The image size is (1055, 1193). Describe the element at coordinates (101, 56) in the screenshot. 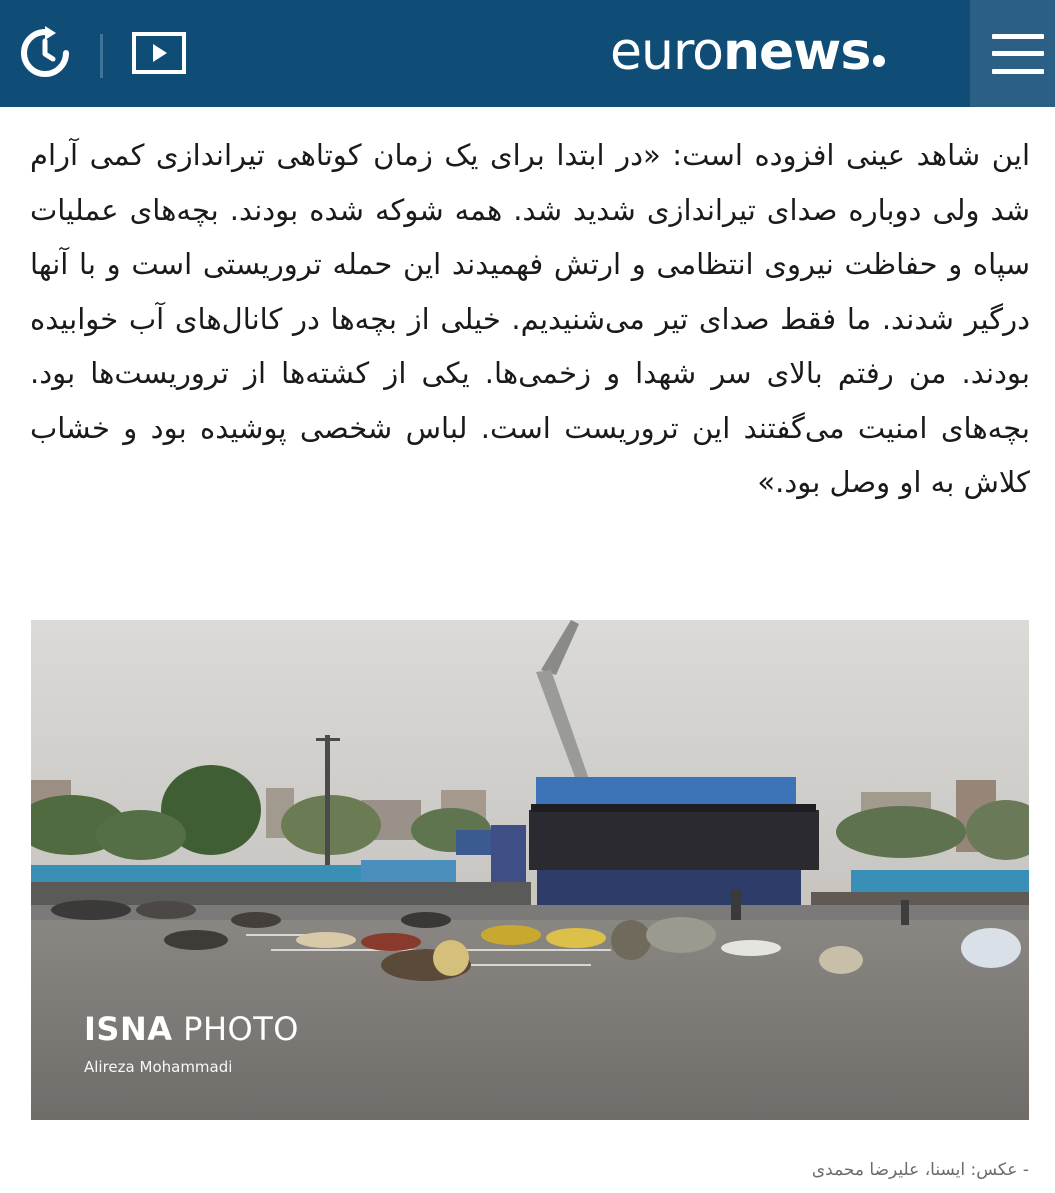

I see `header-divider` at that location.